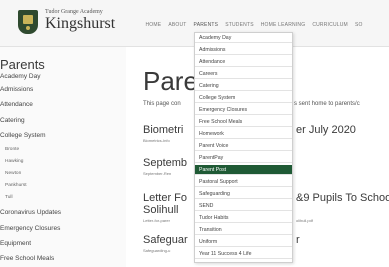  Describe the element at coordinates (156, 220) in the screenshot. I see `article-meta-letter: Letter-for-parer` at that location.